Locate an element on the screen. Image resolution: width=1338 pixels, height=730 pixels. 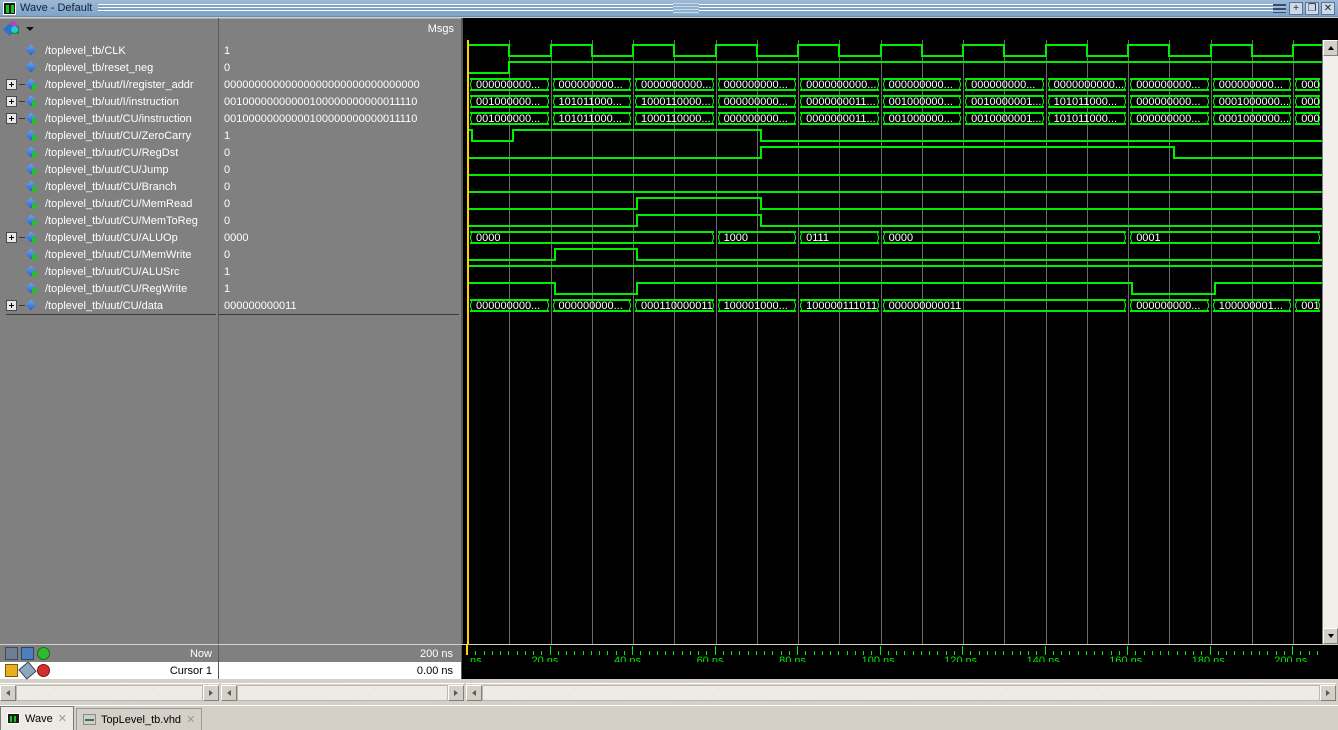
cursor-row-left: Cursor 1 is located at coordinates (109, 670).